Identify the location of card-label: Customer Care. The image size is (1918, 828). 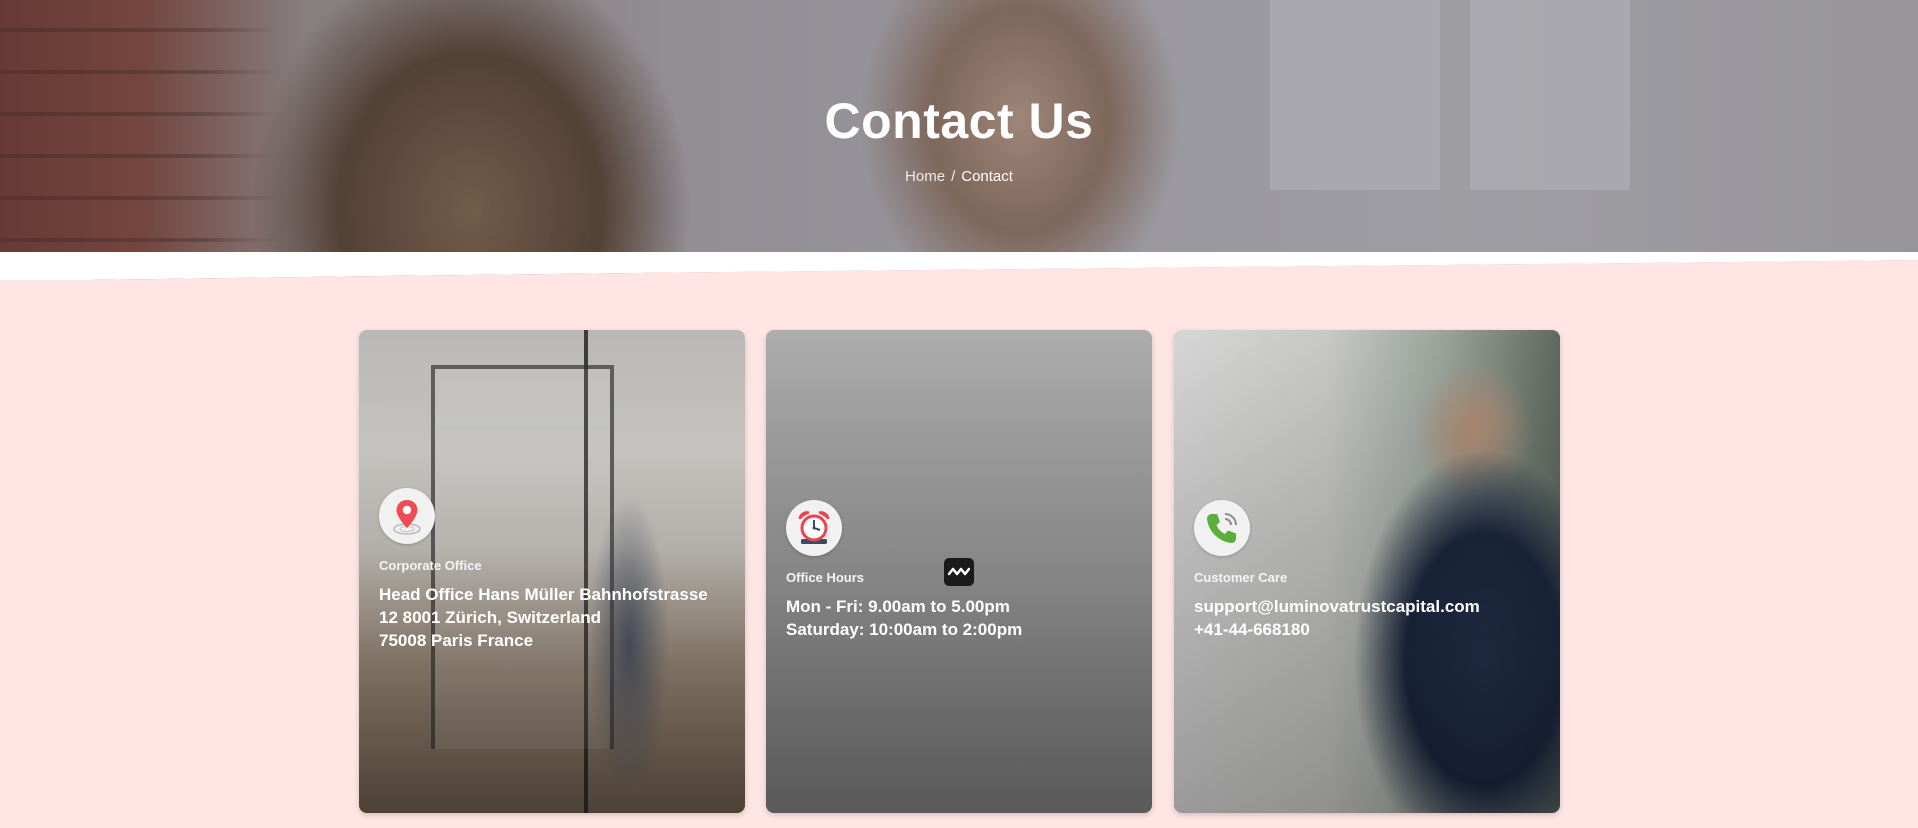
(1241, 577).